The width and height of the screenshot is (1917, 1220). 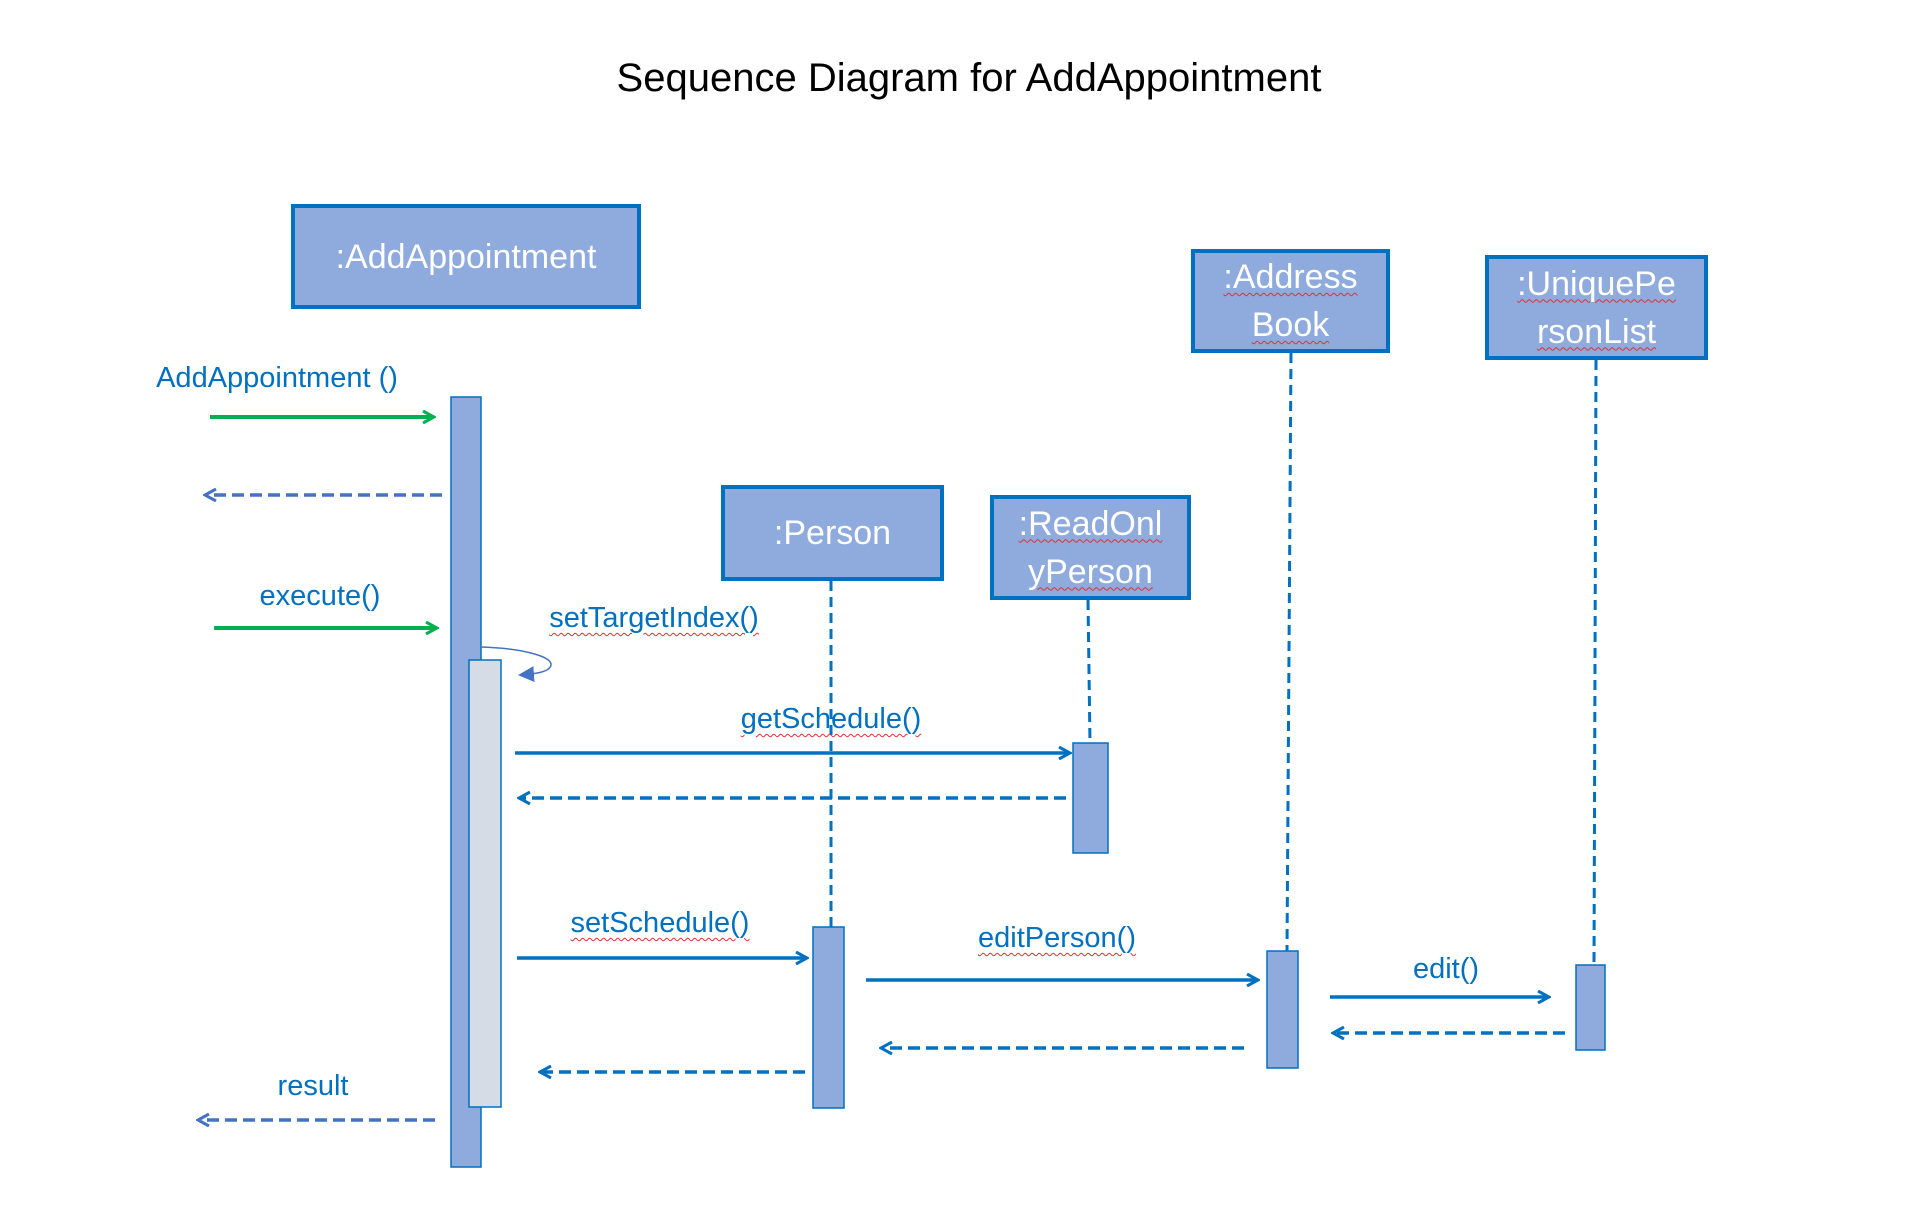 I want to click on activation-read-only-person, so click(x=1090, y=798).